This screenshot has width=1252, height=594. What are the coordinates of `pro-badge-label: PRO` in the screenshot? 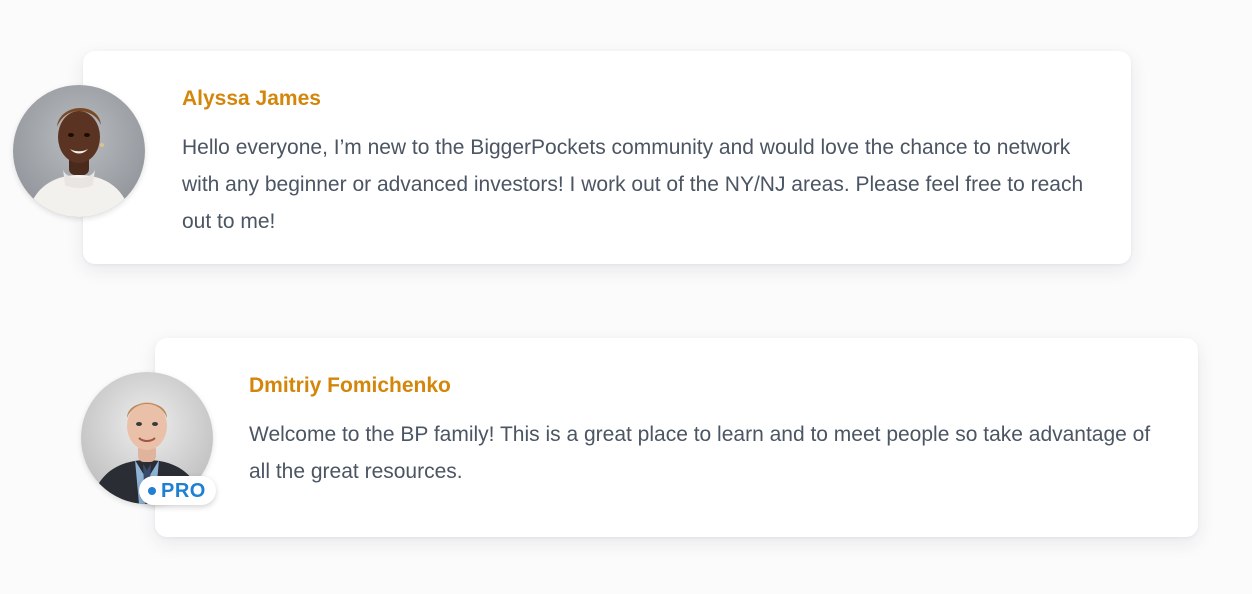 It's located at (183, 490).